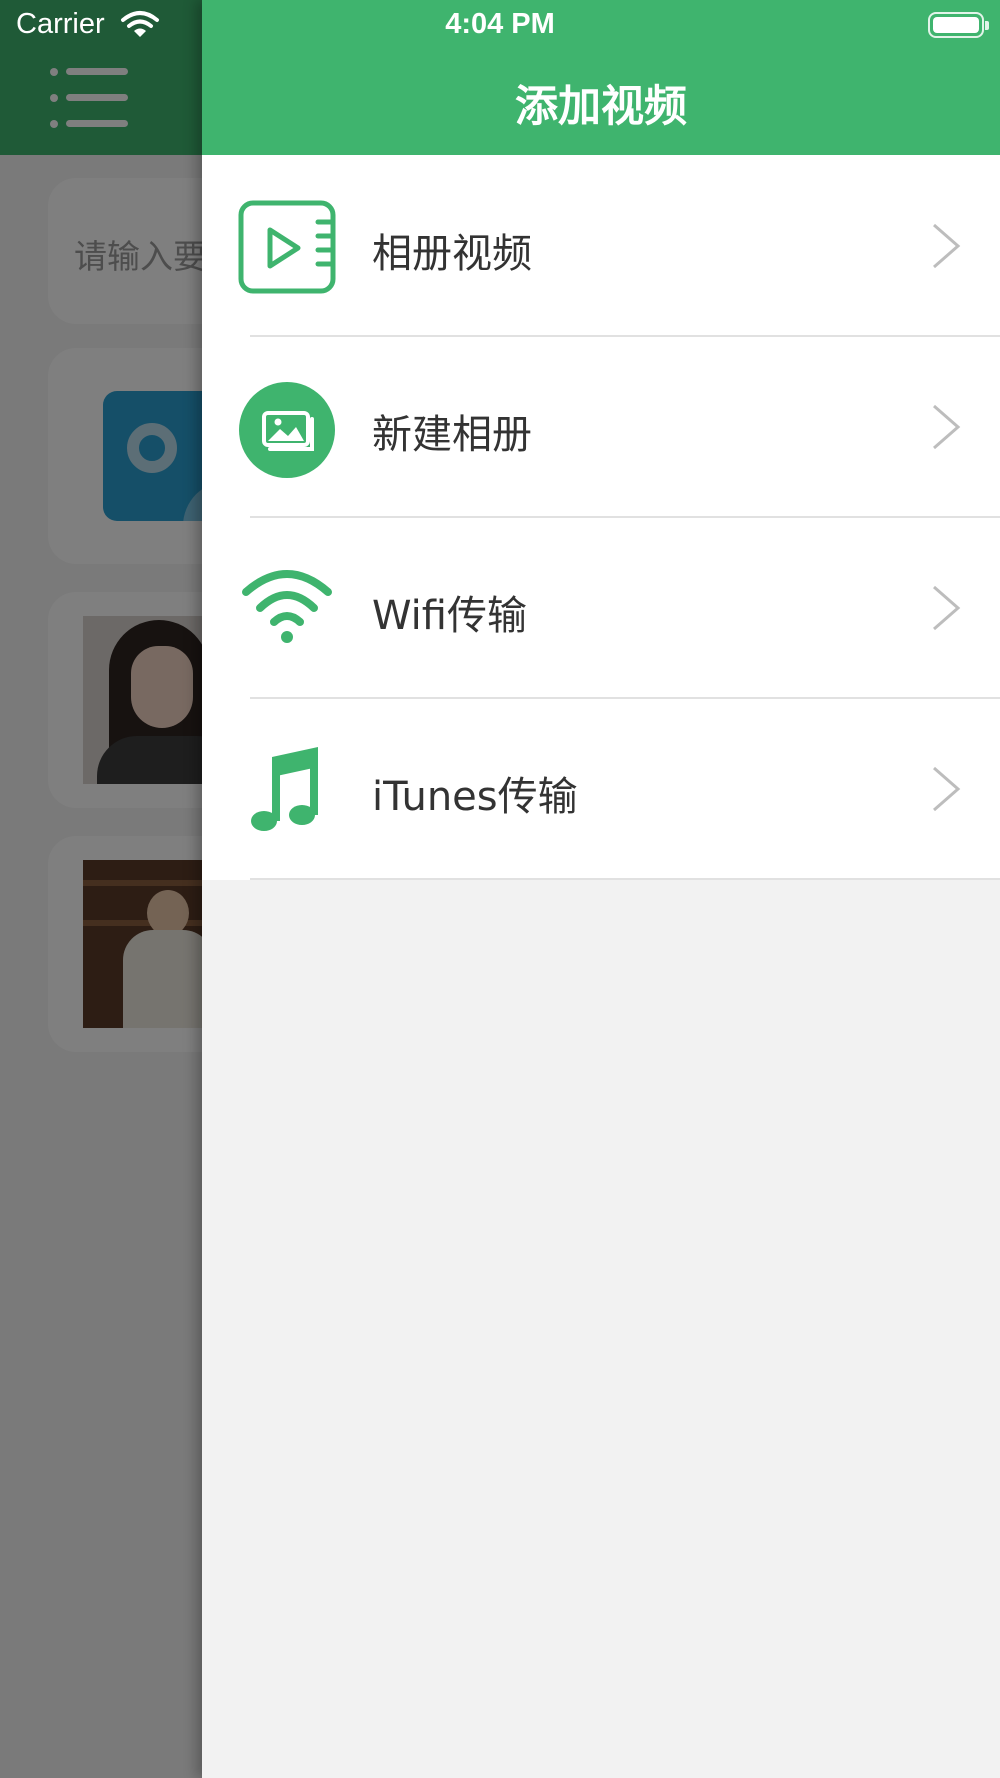  I want to click on clock: 4:04 PM, so click(500, 24).